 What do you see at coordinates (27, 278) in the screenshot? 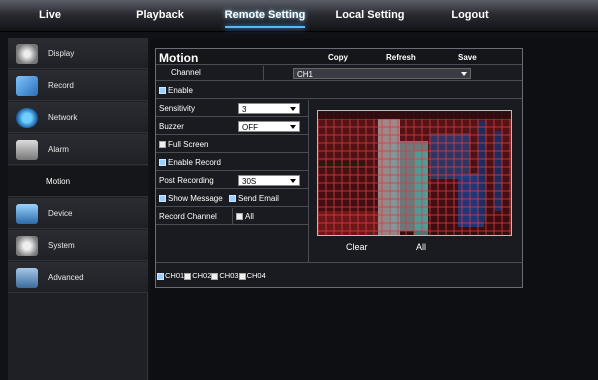
I see `advanced-icon` at bounding box center [27, 278].